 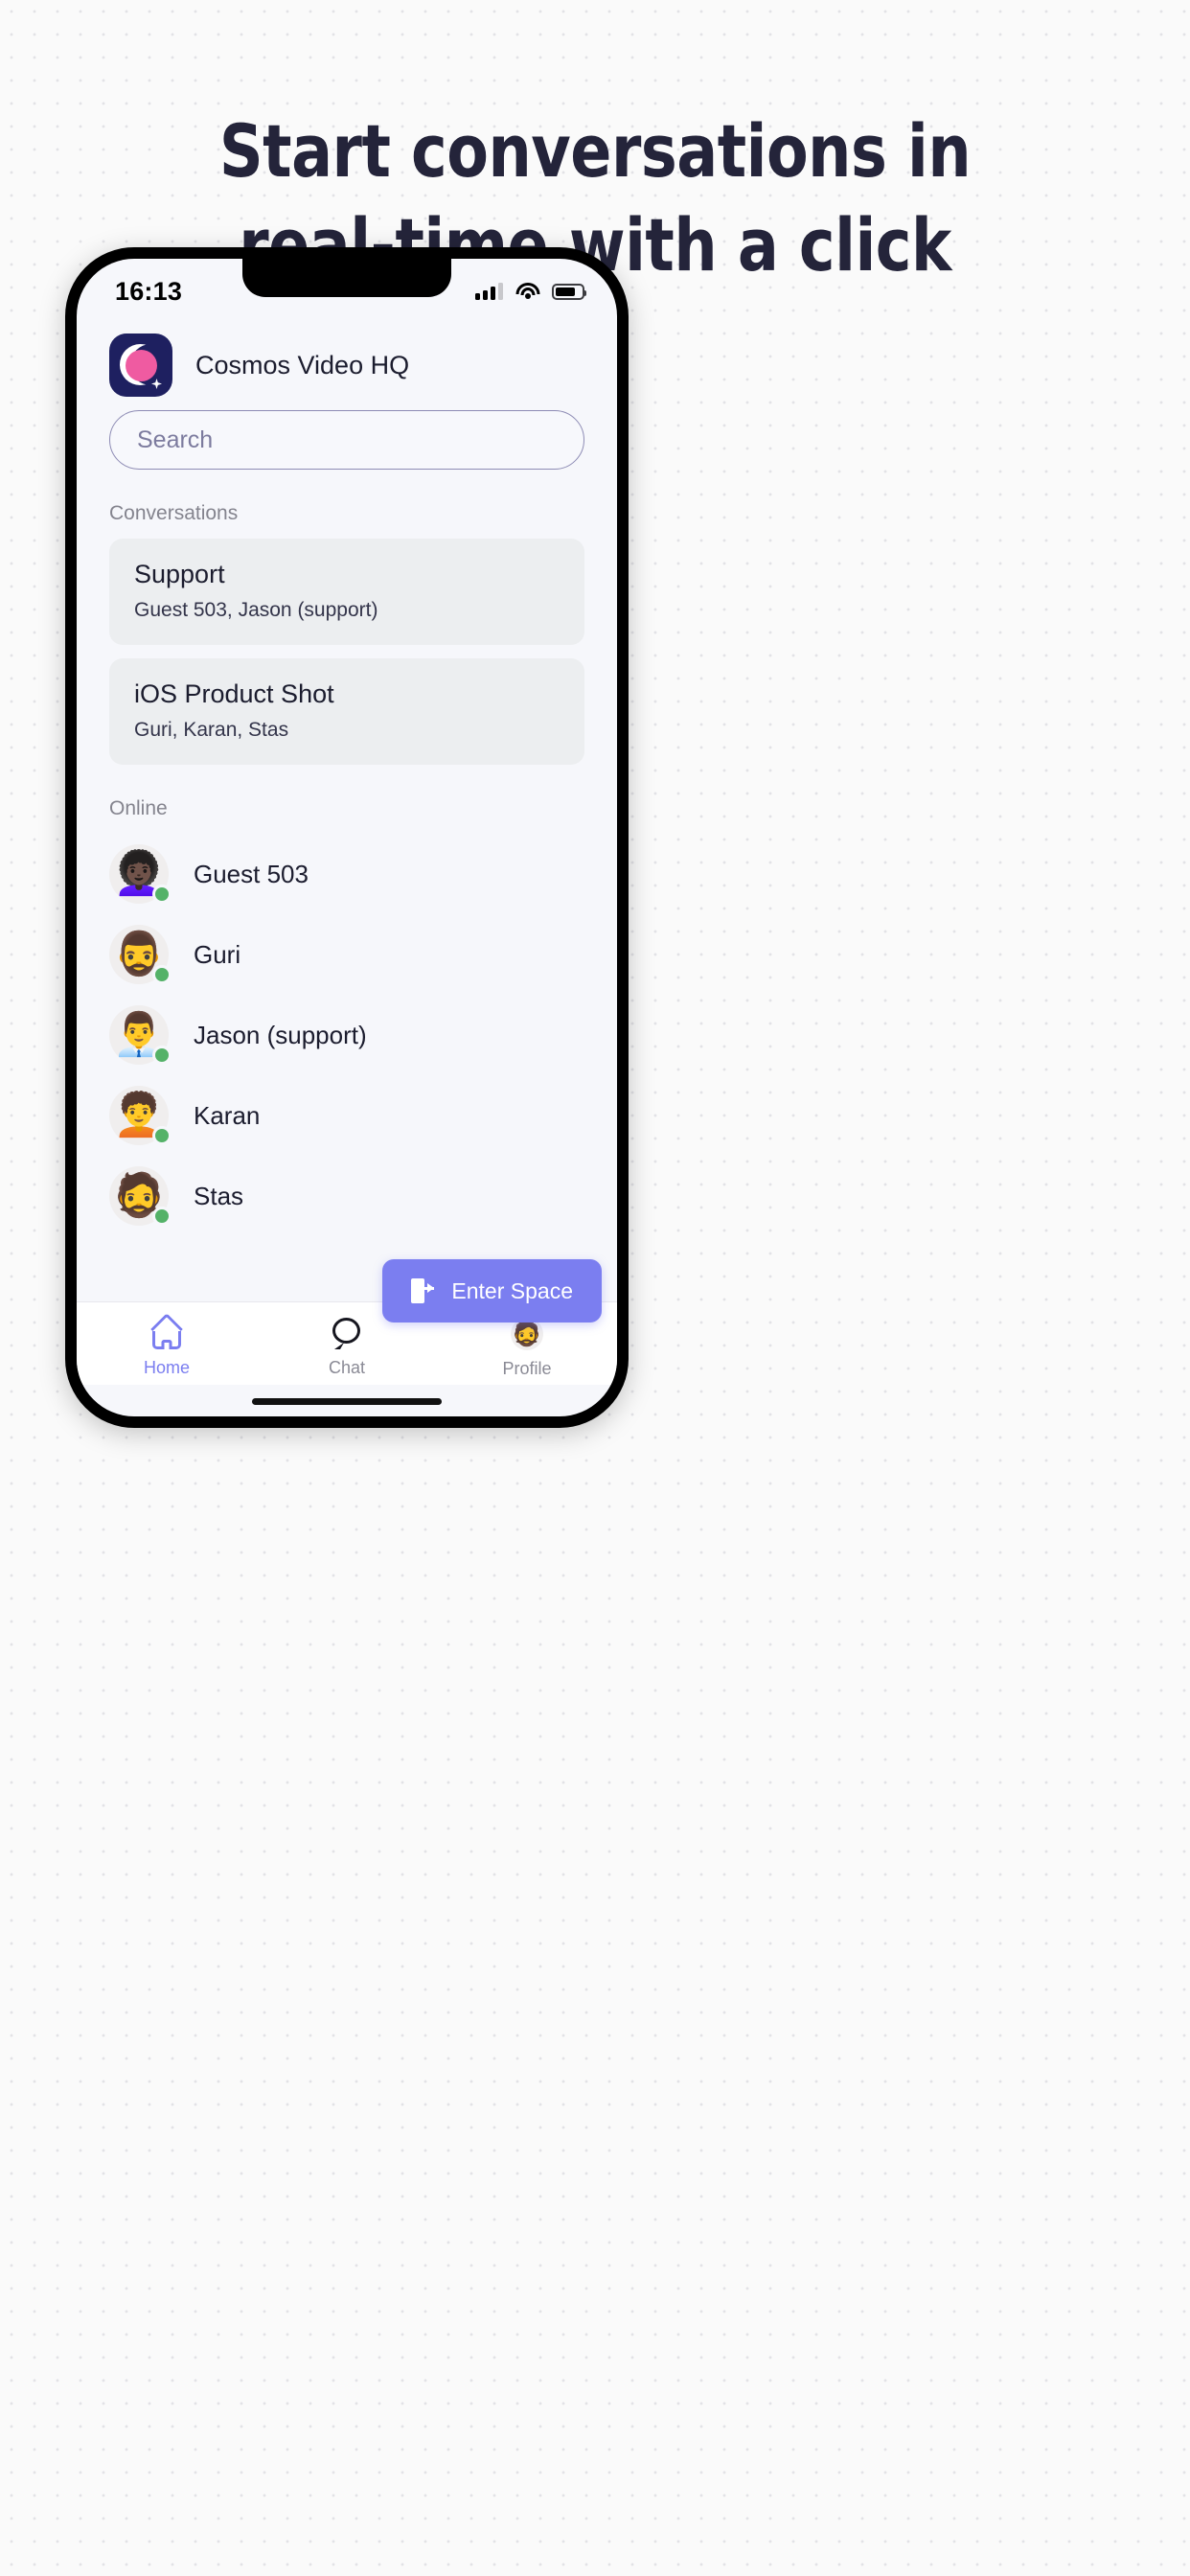 I want to click on list-item: 🧑‍🦱 Karan, so click(x=347, y=1115).